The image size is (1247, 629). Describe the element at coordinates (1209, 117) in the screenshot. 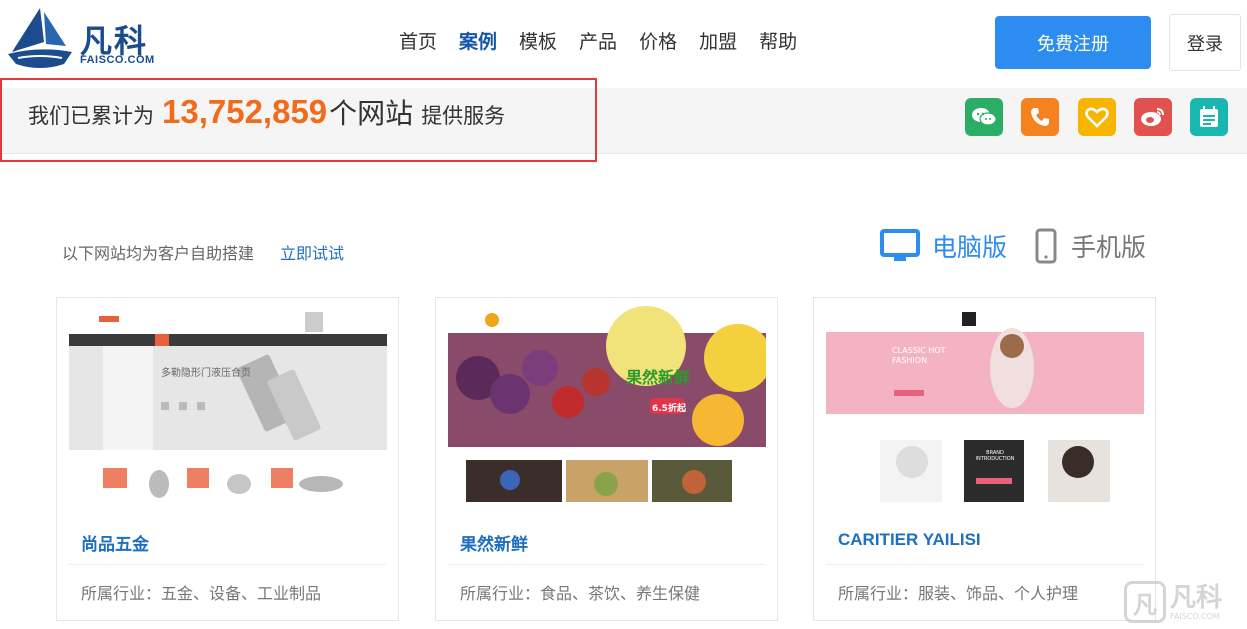

I see `notepad-icon` at that location.